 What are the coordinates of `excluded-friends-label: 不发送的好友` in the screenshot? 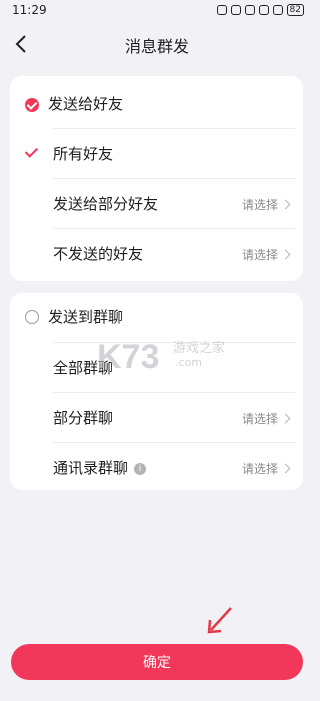 It's located at (98, 254).